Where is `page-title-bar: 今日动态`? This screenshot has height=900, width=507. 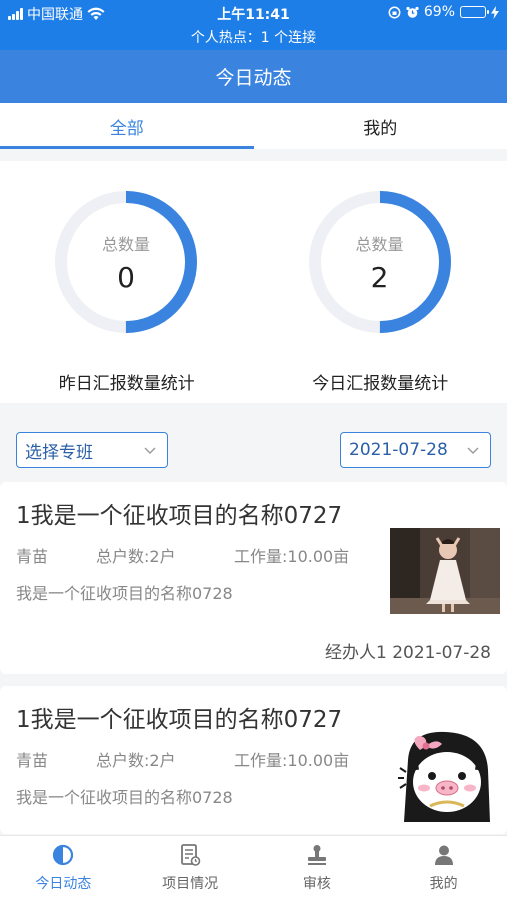
page-title-bar: 今日动态 is located at coordinates (253, 76).